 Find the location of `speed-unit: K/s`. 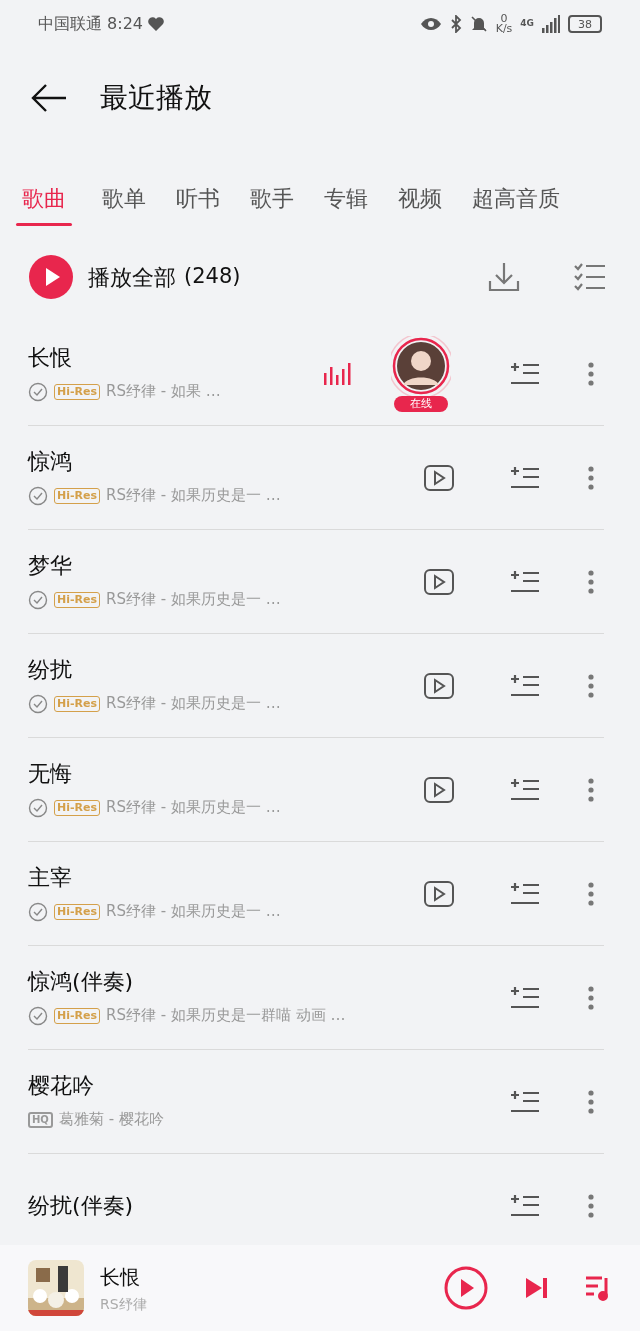

speed-unit: K/s is located at coordinates (504, 29).